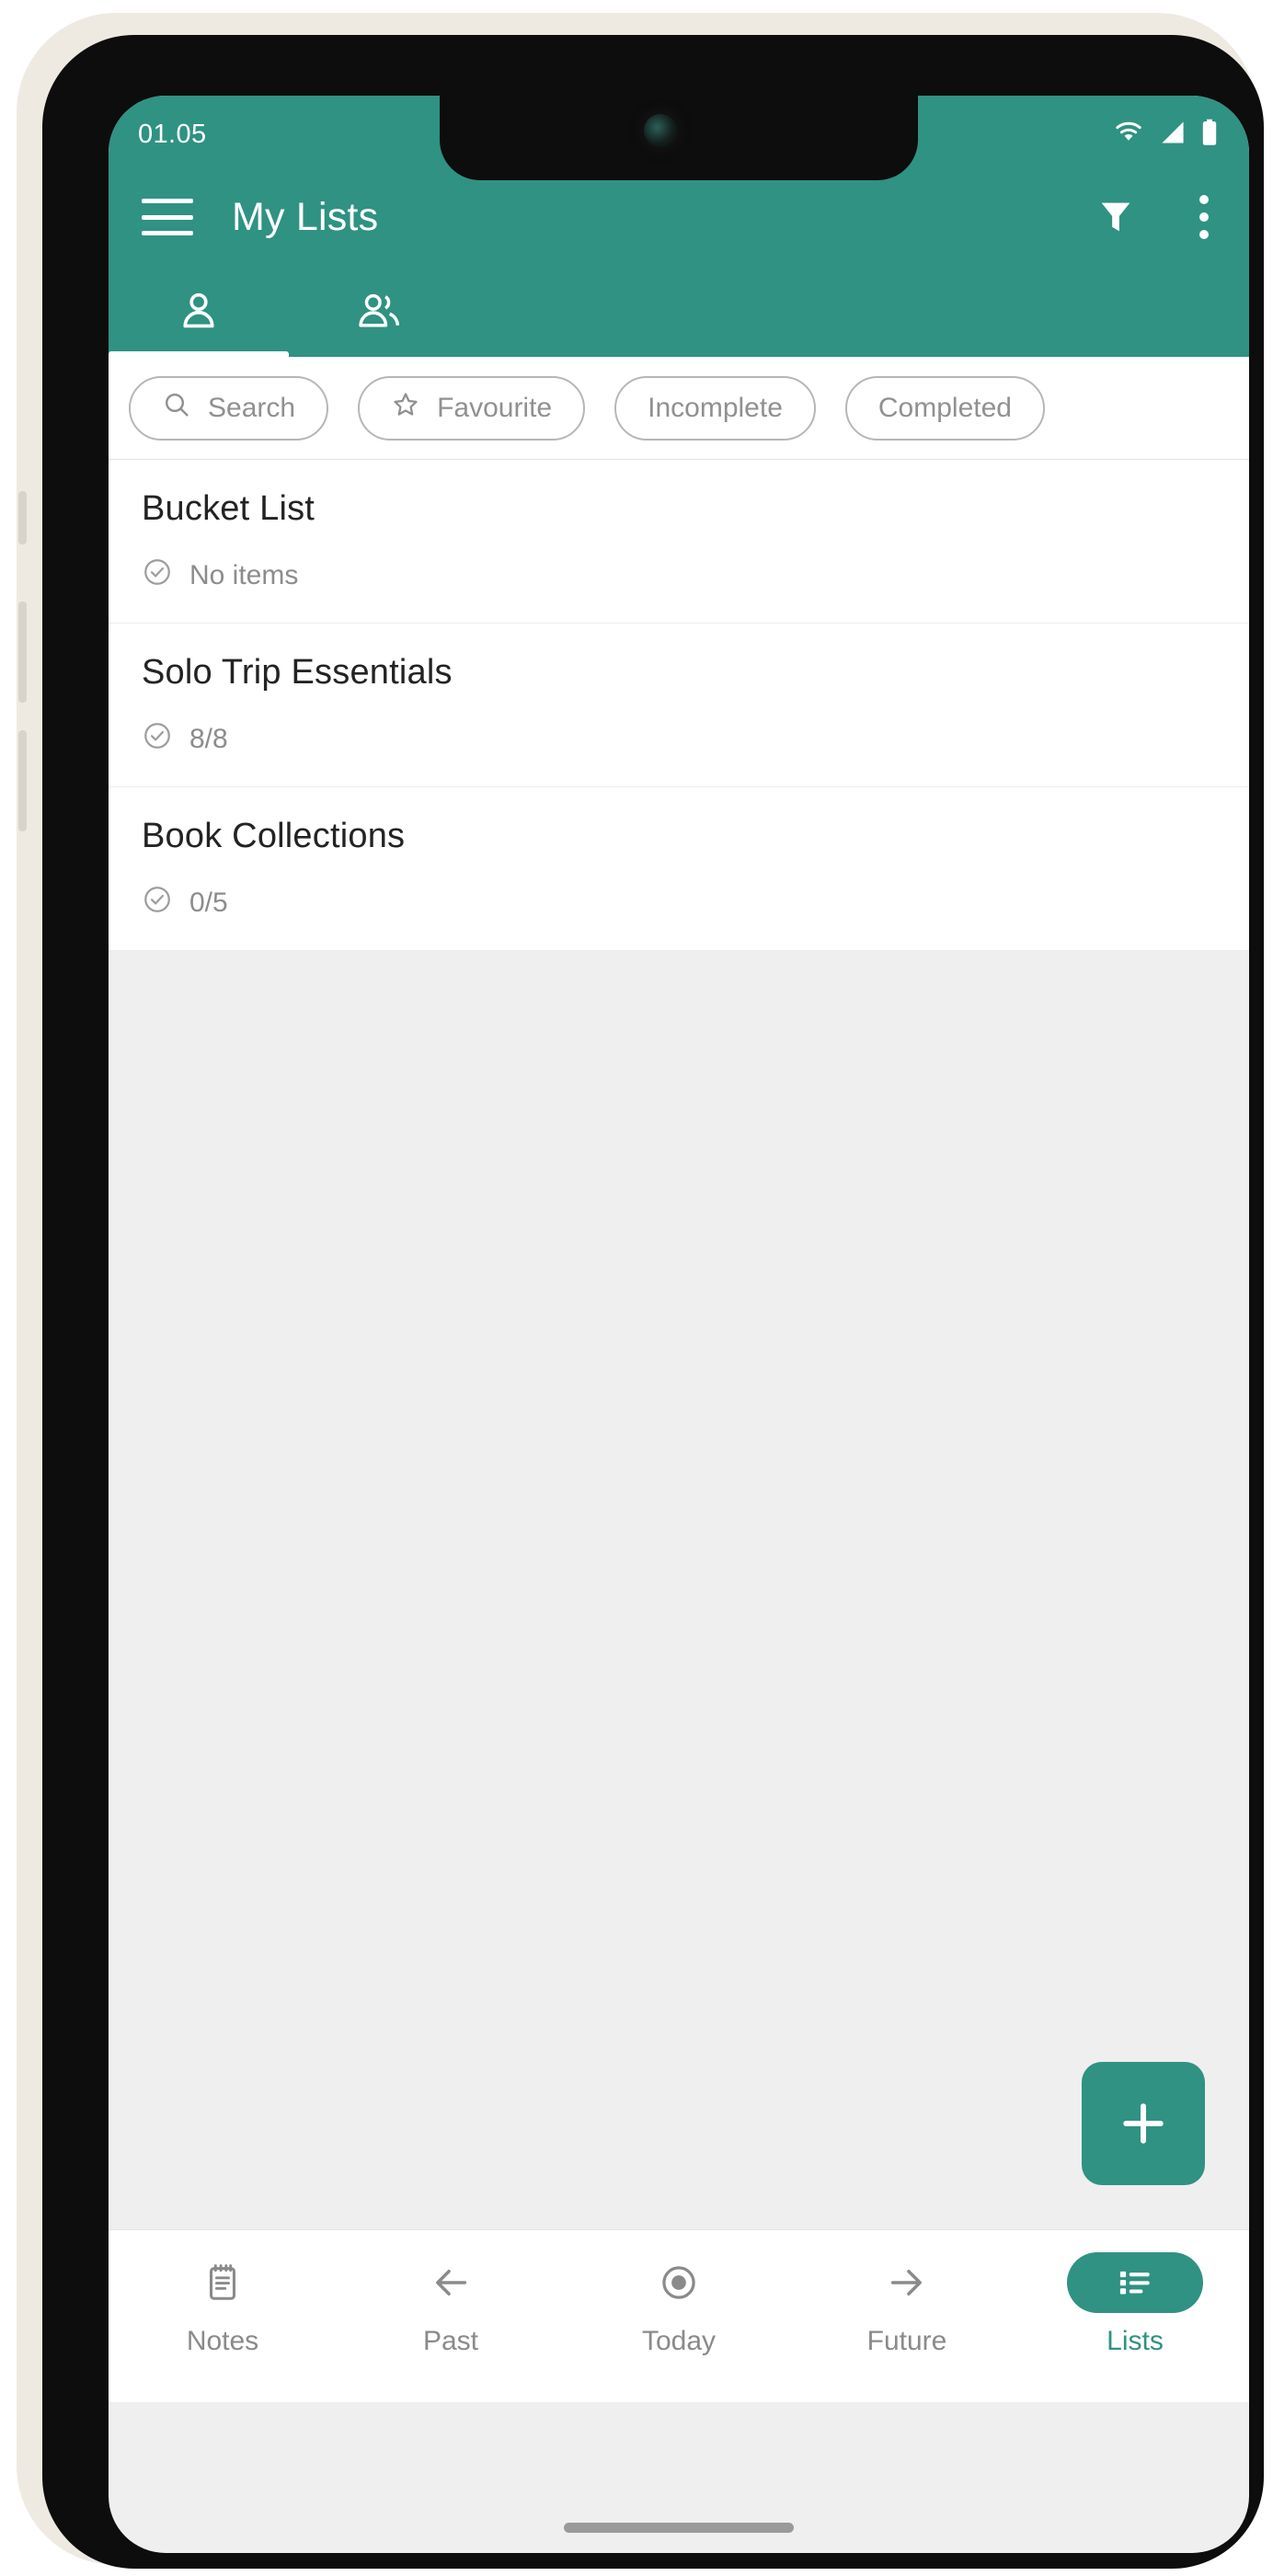 This screenshot has height=2576, width=1273. What do you see at coordinates (679, 311) in the screenshot?
I see `tab-bar` at bounding box center [679, 311].